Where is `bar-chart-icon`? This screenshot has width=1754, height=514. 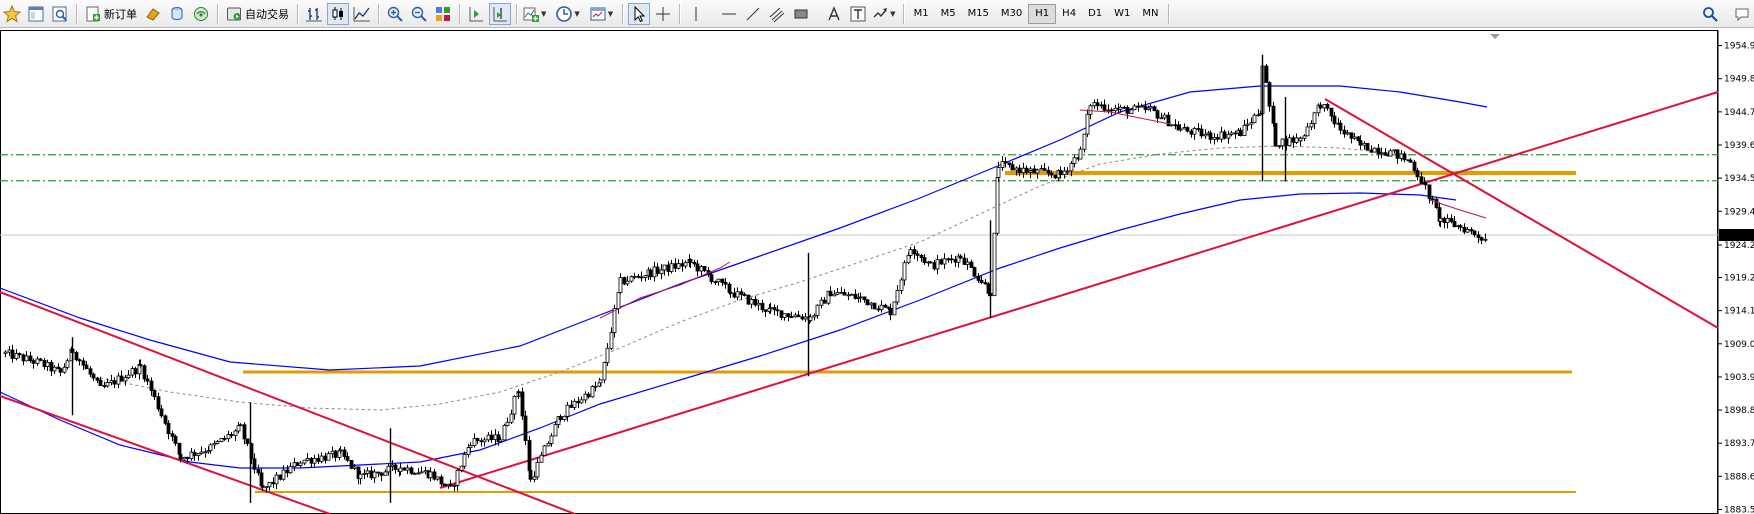
bar-chart-icon is located at coordinates (314, 14).